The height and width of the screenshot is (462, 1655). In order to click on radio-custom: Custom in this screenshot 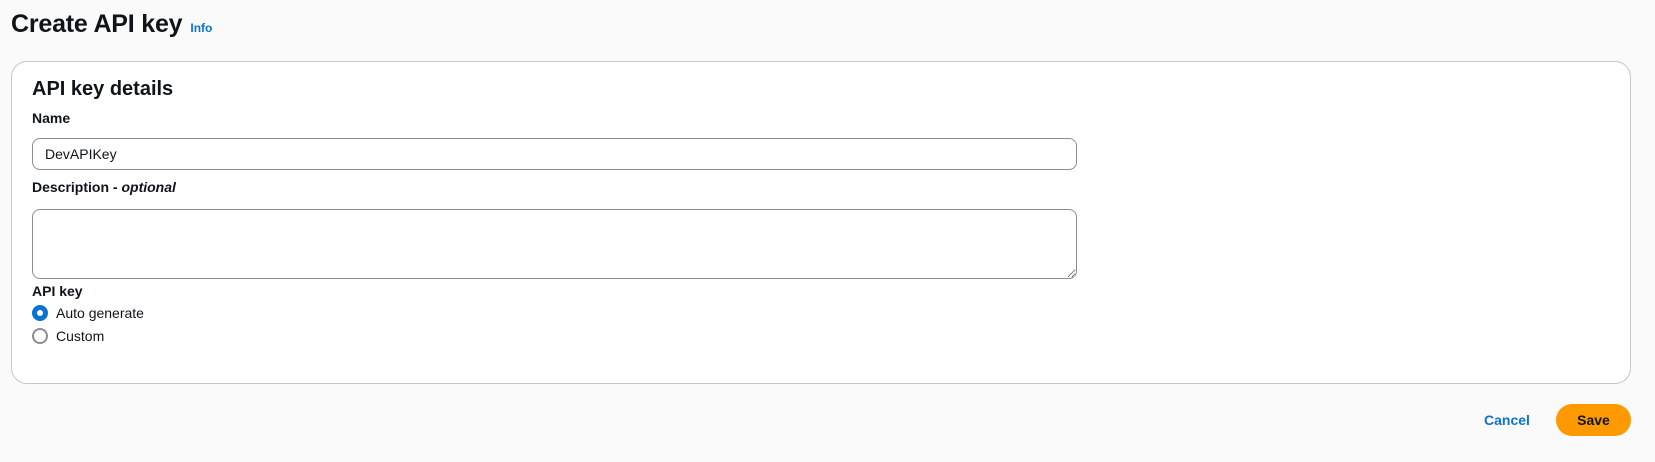, I will do `click(68, 336)`.